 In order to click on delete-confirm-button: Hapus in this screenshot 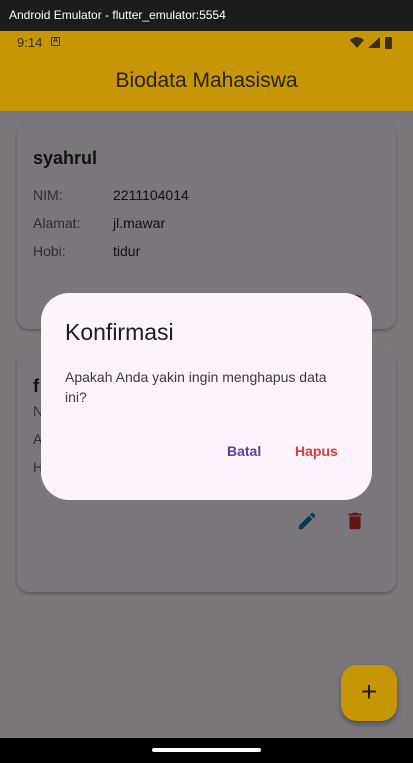, I will do `click(316, 451)`.